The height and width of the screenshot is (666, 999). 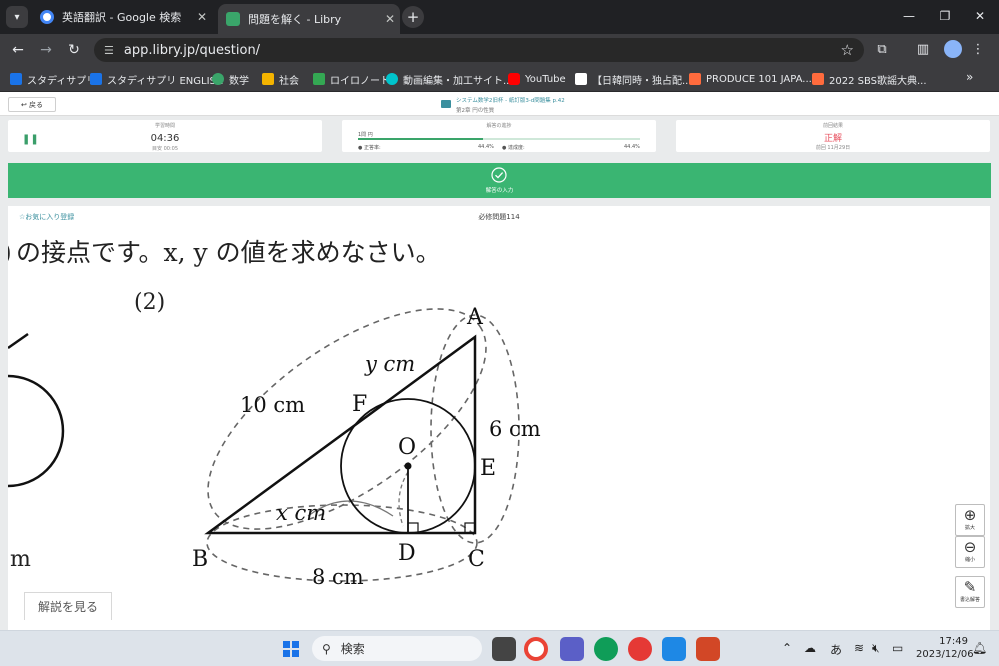 What do you see at coordinates (20, 559) in the screenshot?
I see `partial-unit: m` at bounding box center [20, 559].